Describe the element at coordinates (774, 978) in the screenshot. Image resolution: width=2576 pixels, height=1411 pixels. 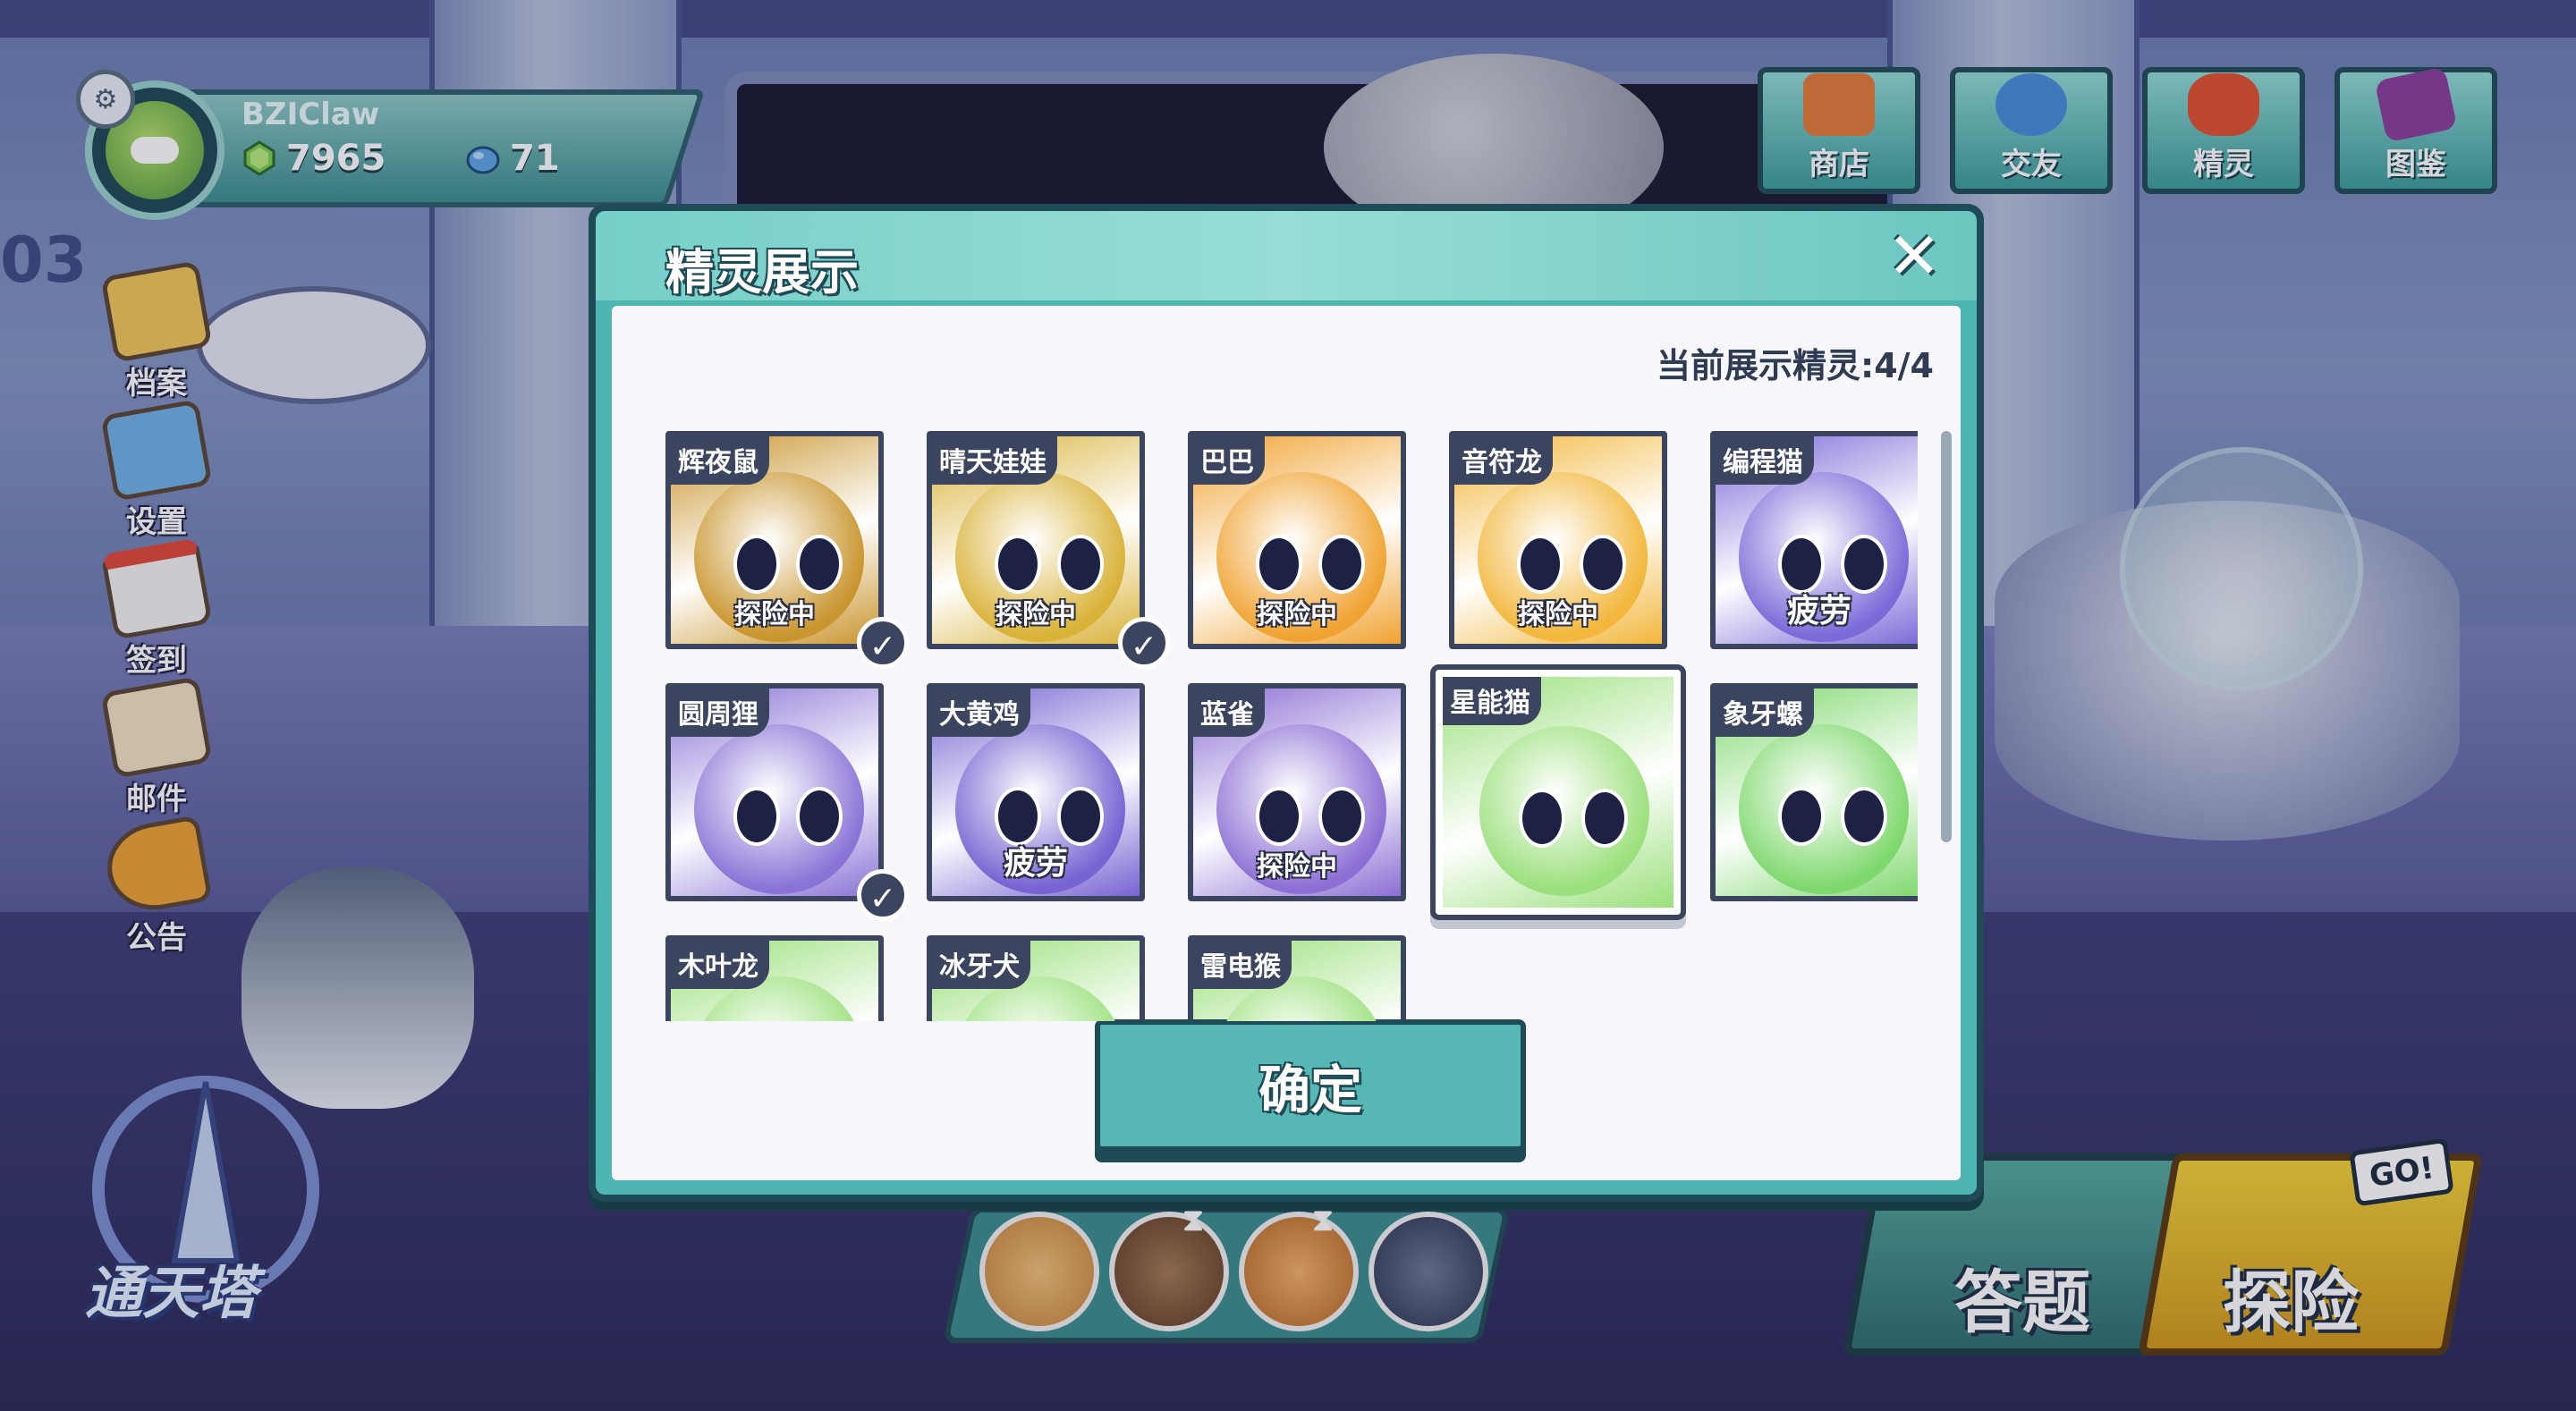
I see `sprite-card: 木叶龙` at that location.